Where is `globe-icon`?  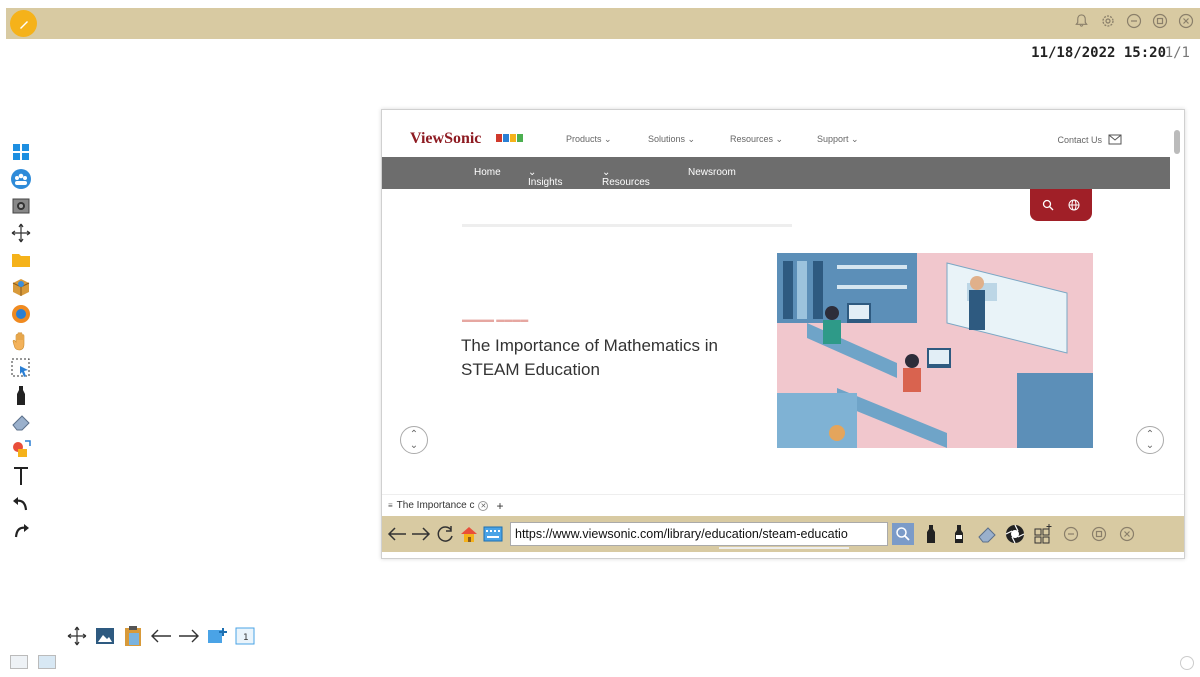
globe-icon is located at coordinates (1074, 205).